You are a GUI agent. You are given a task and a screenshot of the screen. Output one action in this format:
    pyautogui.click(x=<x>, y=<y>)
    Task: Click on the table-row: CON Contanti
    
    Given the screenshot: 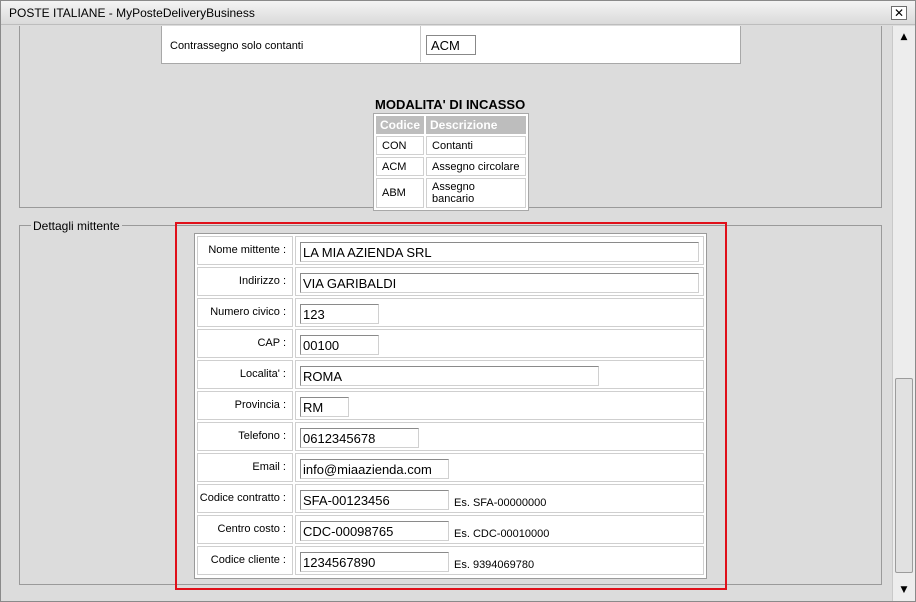 What is the action you would take?
    pyautogui.click(x=451, y=145)
    